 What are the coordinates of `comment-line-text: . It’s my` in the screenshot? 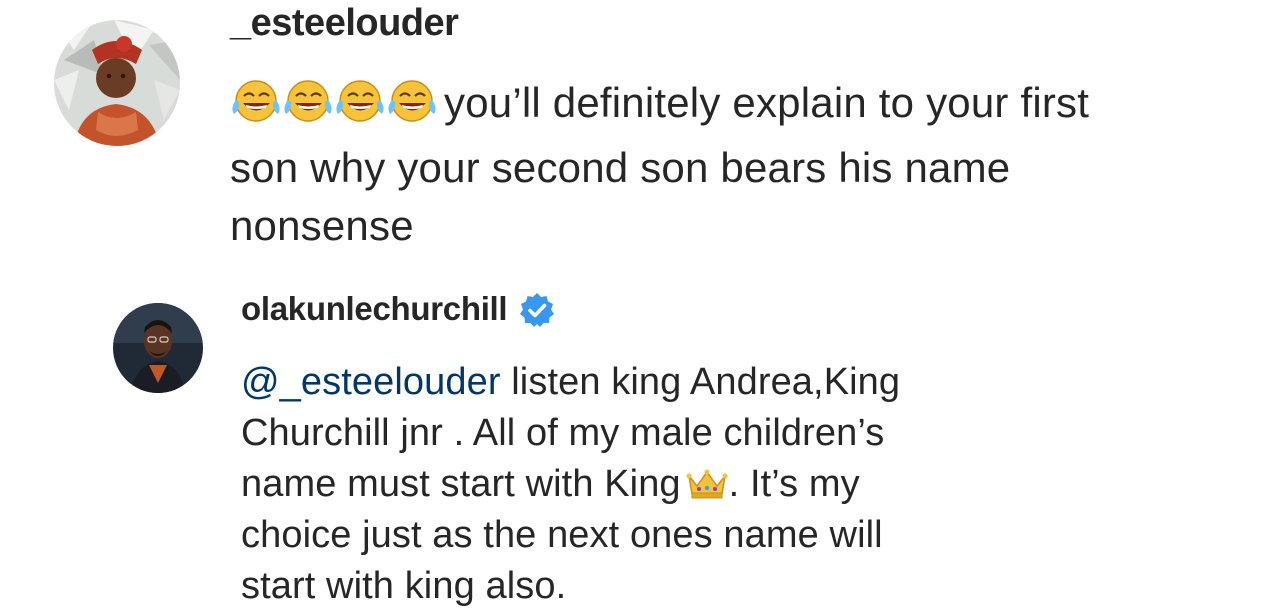 It's located at (794, 484).